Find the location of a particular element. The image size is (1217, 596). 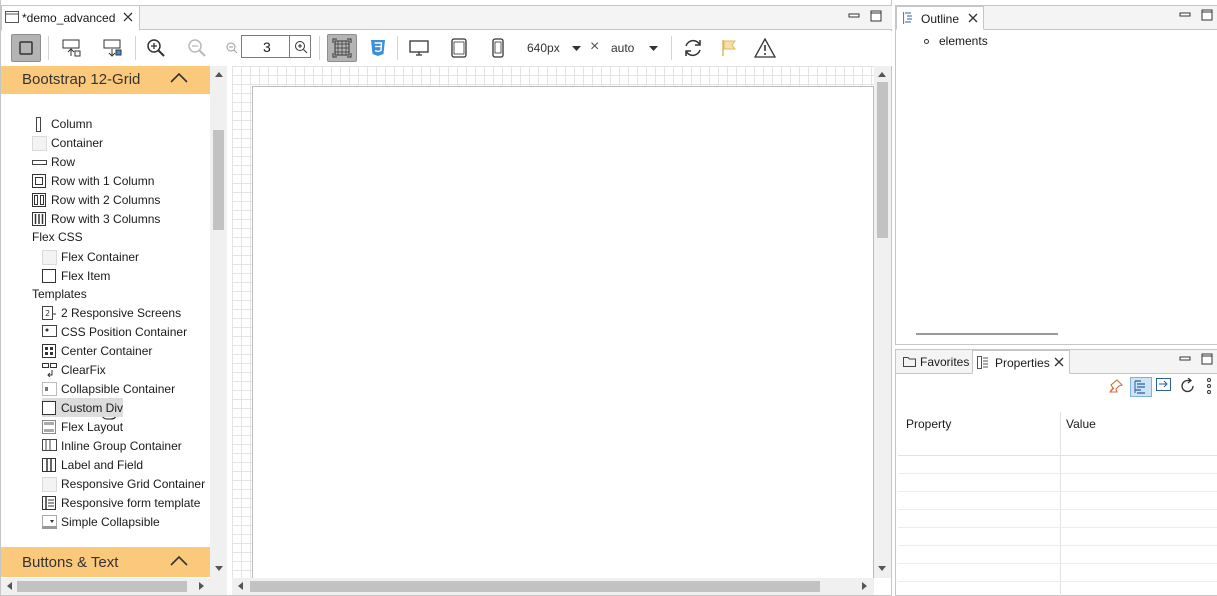

palette-item: Flex Item is located at coordinates (76, 275).